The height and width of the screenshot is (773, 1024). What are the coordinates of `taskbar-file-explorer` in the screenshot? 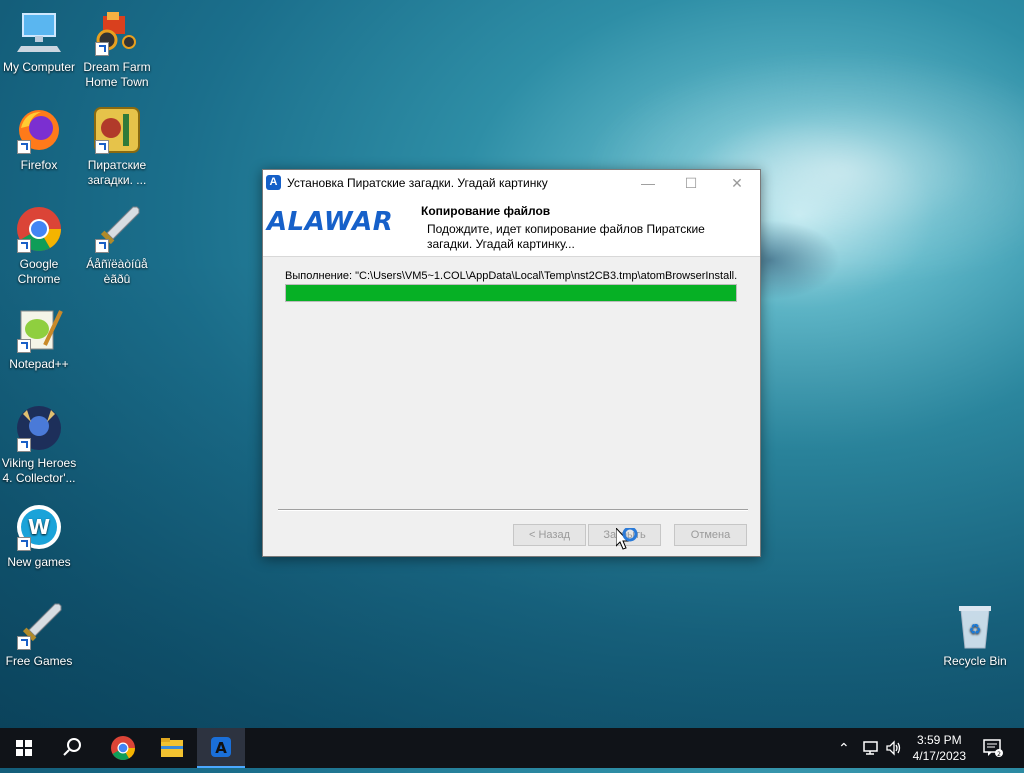 It's located at (172, 748).